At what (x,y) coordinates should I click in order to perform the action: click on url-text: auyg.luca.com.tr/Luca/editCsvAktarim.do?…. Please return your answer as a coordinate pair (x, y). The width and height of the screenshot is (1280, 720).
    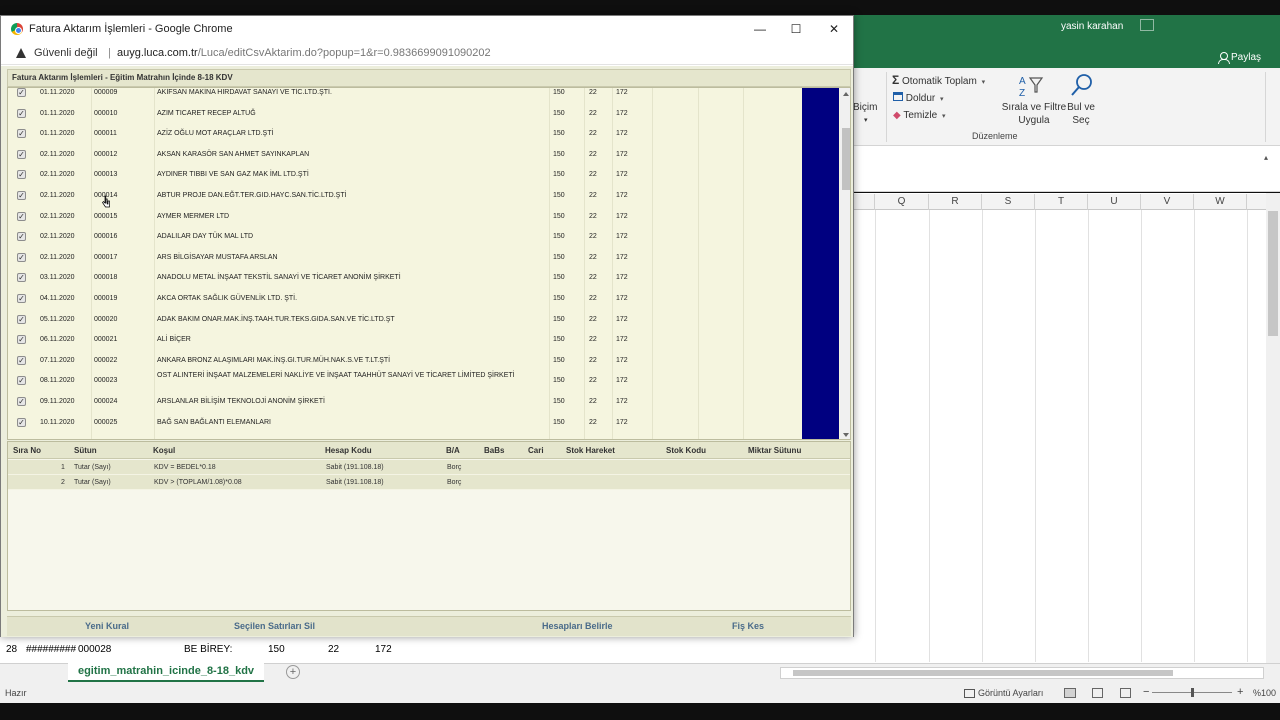
    Looking at the image, I should click on (304, 53).